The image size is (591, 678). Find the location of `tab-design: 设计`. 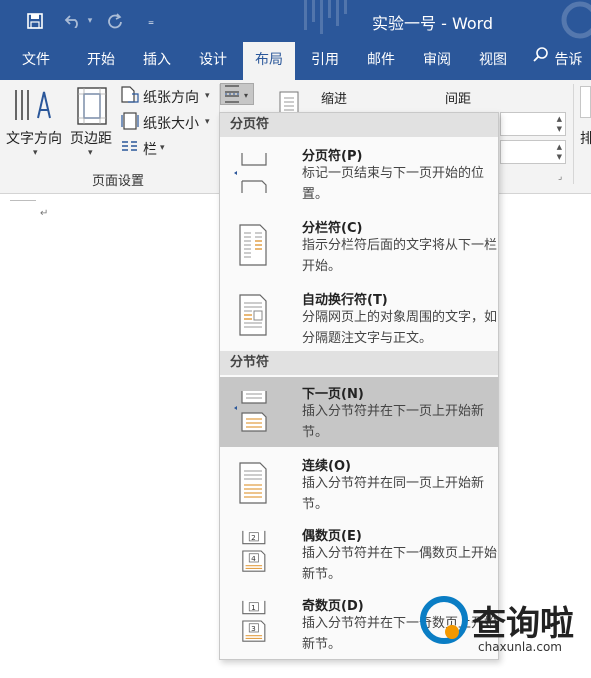

tab-design: 设计 is located at coordinates (213, 61).